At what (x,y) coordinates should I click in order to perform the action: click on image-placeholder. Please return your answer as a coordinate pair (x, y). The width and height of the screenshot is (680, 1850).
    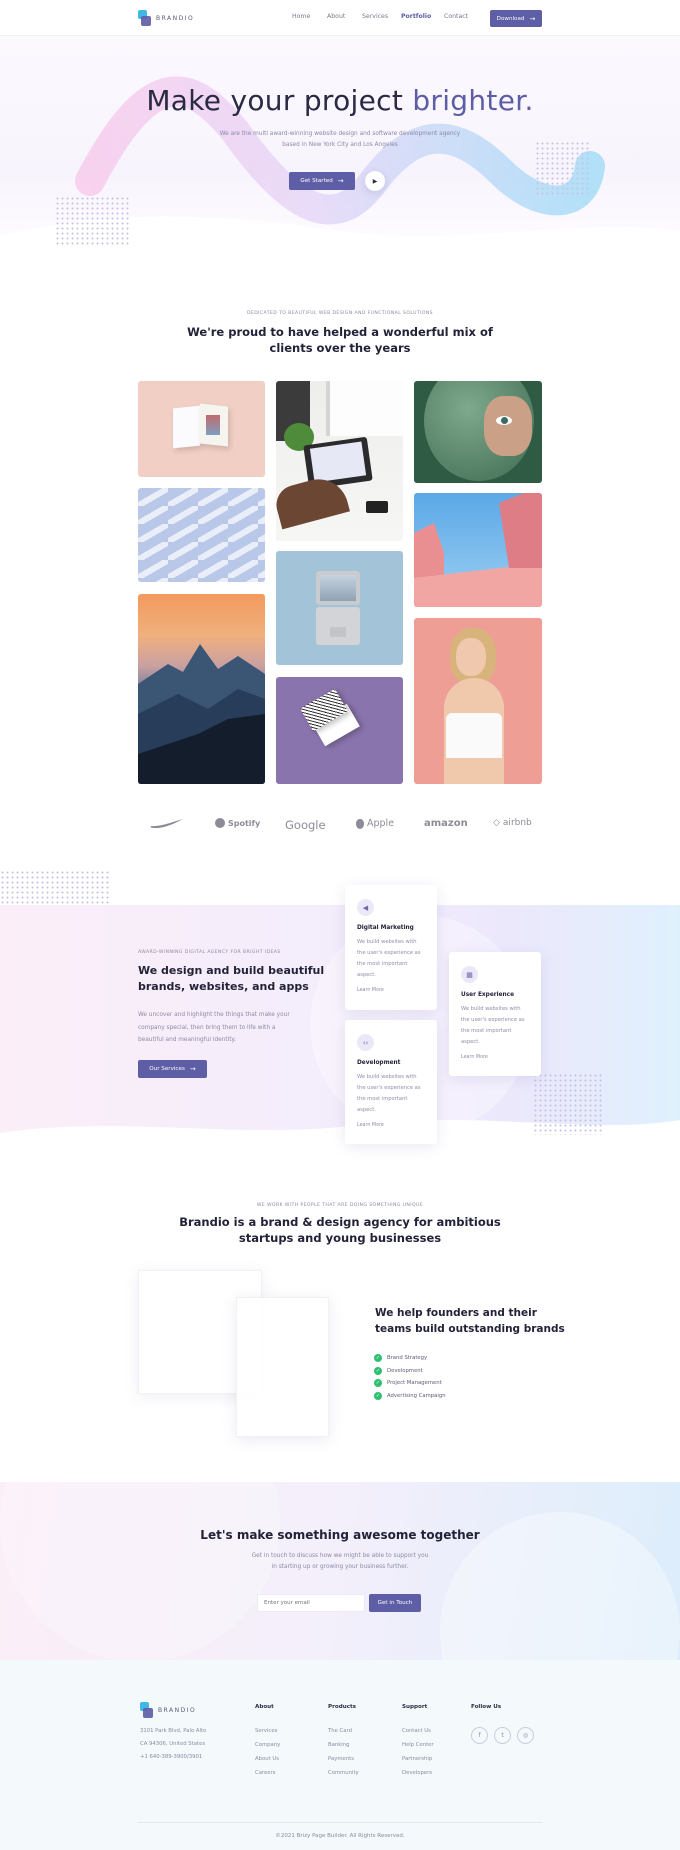
    Looking at the image, I should click on (282, 1367).